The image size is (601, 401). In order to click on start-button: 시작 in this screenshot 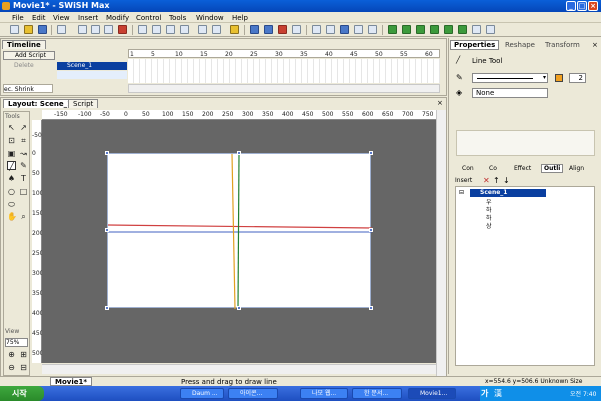, I will do `click(22, 393)`.